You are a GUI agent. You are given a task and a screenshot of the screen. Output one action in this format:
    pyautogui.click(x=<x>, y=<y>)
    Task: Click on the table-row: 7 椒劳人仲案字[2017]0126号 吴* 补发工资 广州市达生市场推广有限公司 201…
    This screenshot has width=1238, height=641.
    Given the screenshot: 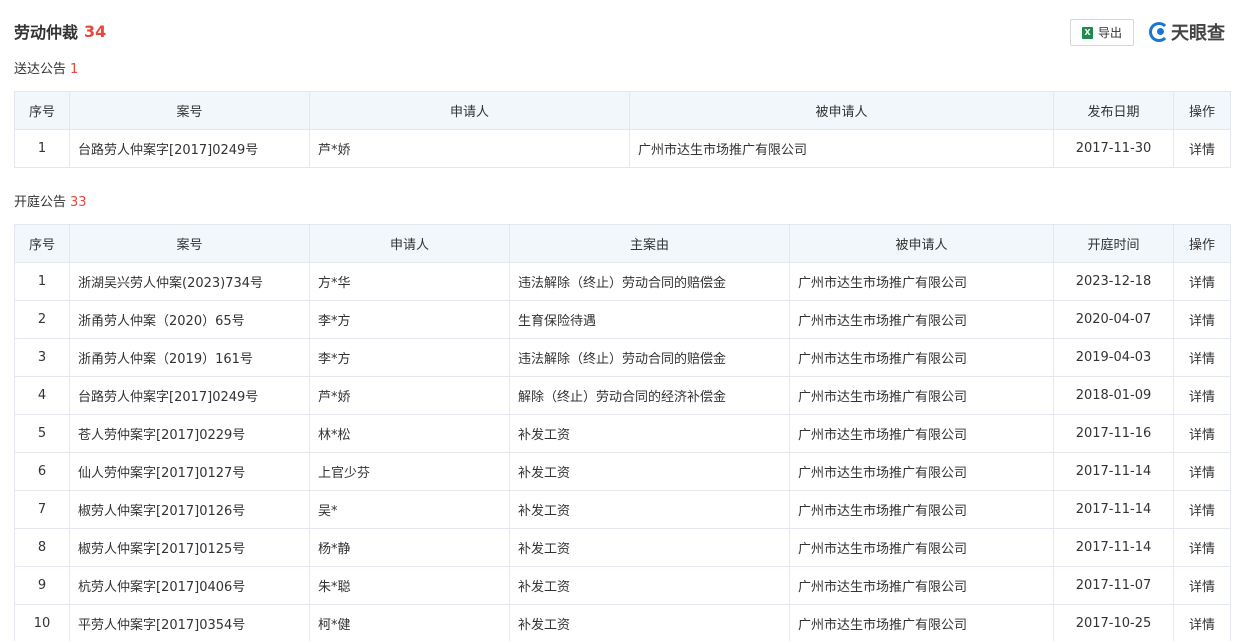 What is the action you would take?
    pyautogui.click(x=622, y=509)
    